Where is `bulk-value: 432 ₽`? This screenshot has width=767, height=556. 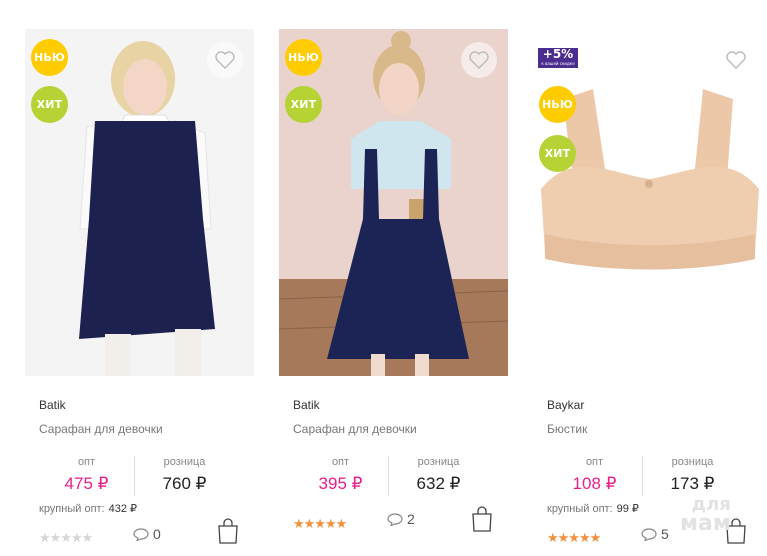 bulk-value: 432 ₽ is located at coordinates (123, 509).